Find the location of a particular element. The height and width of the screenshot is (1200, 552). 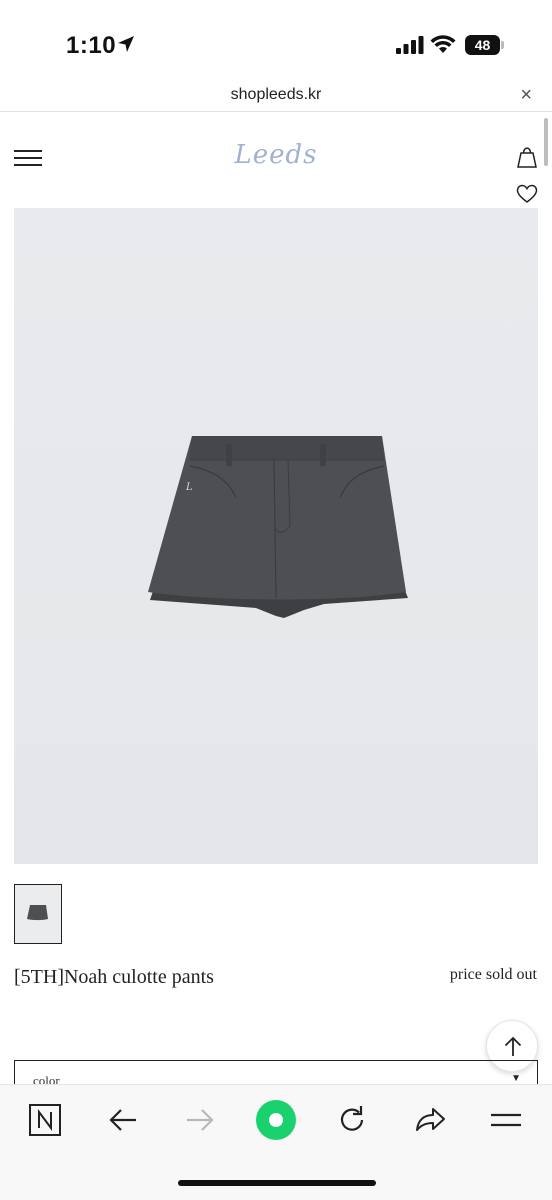

chevron-down-icon: ▼ is located at coordinates (516, 1078).